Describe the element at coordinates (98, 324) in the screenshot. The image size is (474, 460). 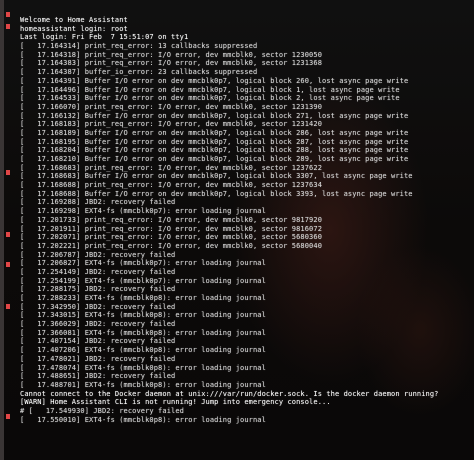
I see `terminal-line: [ 17.366029] JBD2: recovery failed` at that location.